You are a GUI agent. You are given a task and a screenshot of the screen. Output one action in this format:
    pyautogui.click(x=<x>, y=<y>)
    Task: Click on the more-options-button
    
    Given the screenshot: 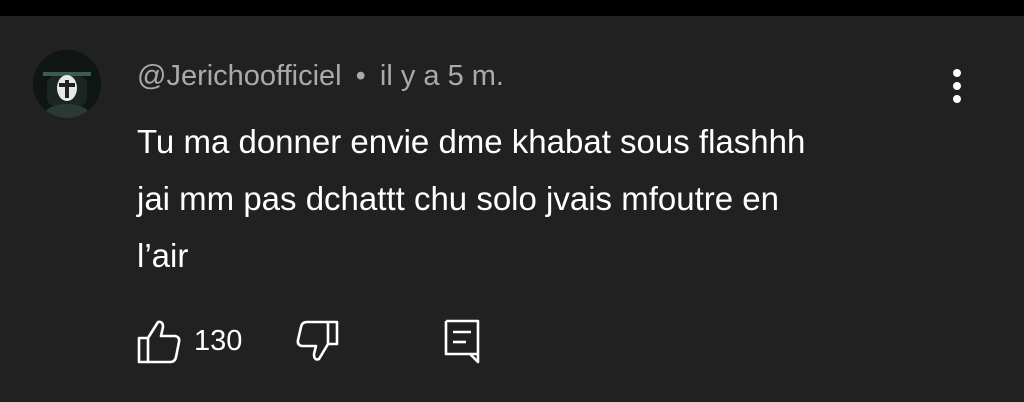 What is the action you would take?
    pyautogui.click(x=957, y=86)
    